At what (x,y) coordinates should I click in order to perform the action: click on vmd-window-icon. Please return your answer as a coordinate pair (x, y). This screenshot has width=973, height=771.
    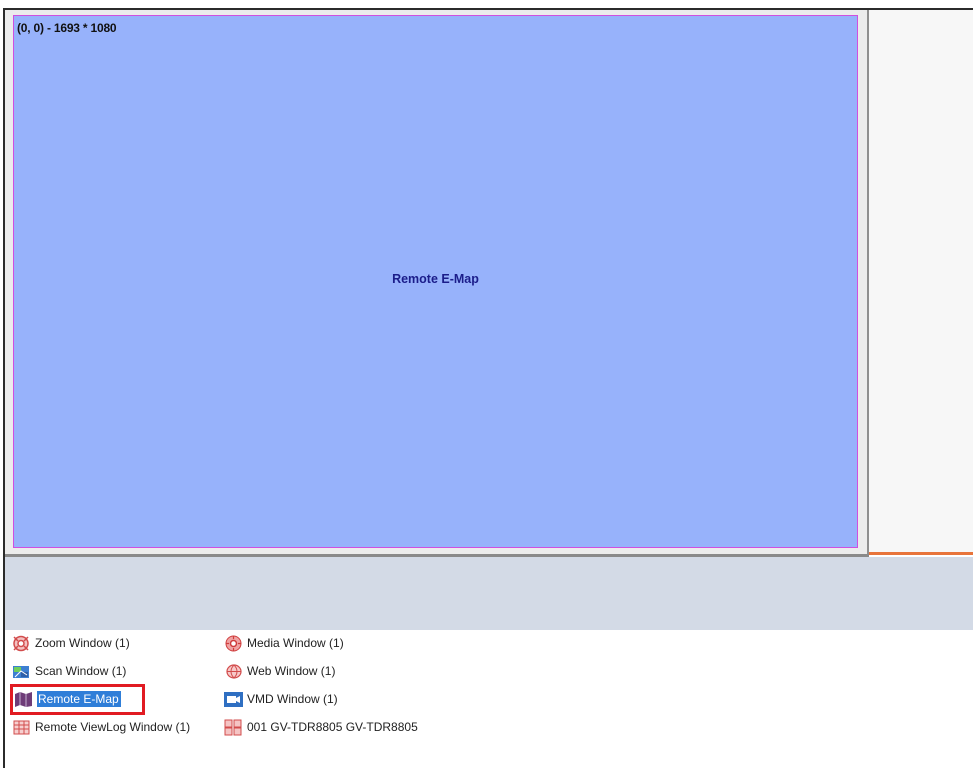
    Looking at the image, I should click on (233, 699).